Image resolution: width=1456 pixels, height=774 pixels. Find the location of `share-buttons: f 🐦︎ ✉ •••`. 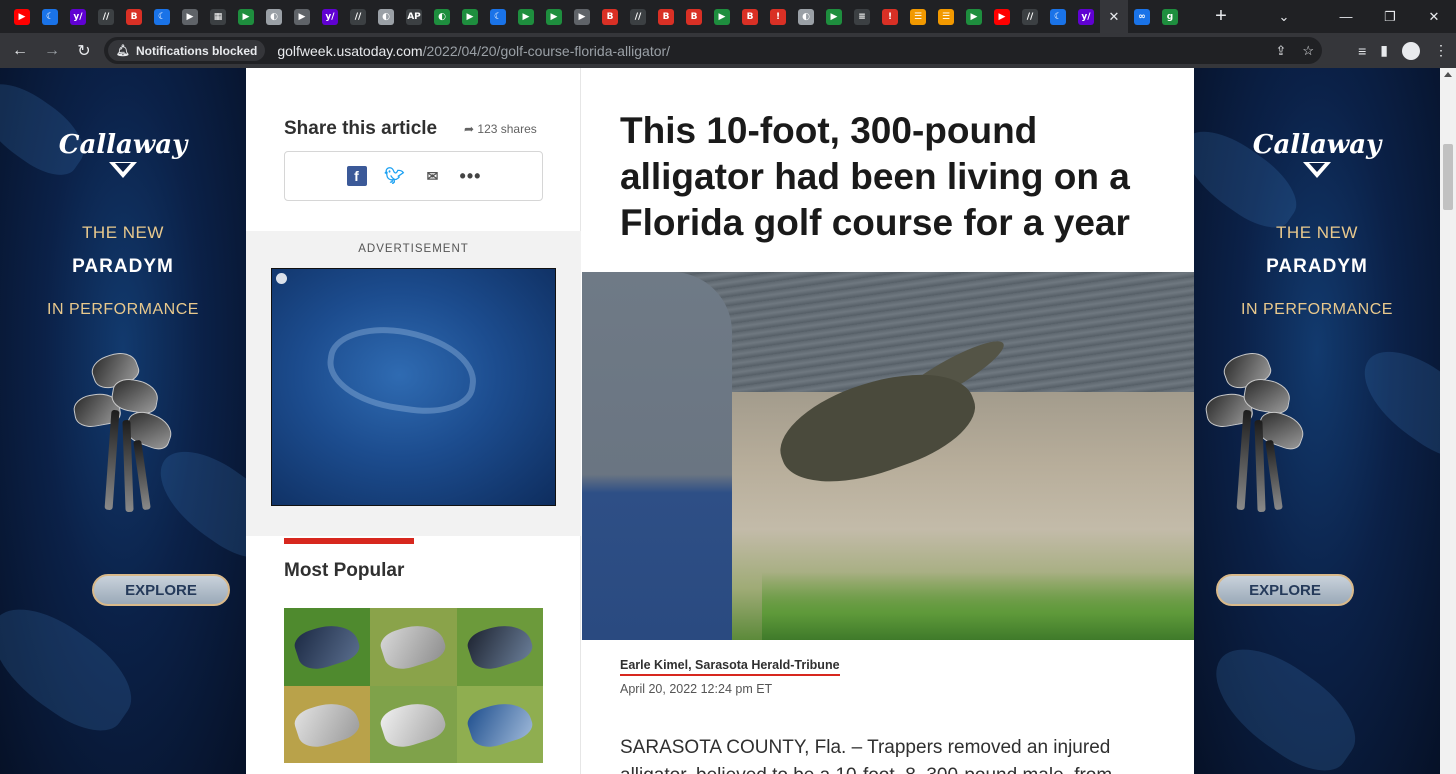

share-buttons: f 🐦︎ ✉ ••• is located at coordinates (413, 176).